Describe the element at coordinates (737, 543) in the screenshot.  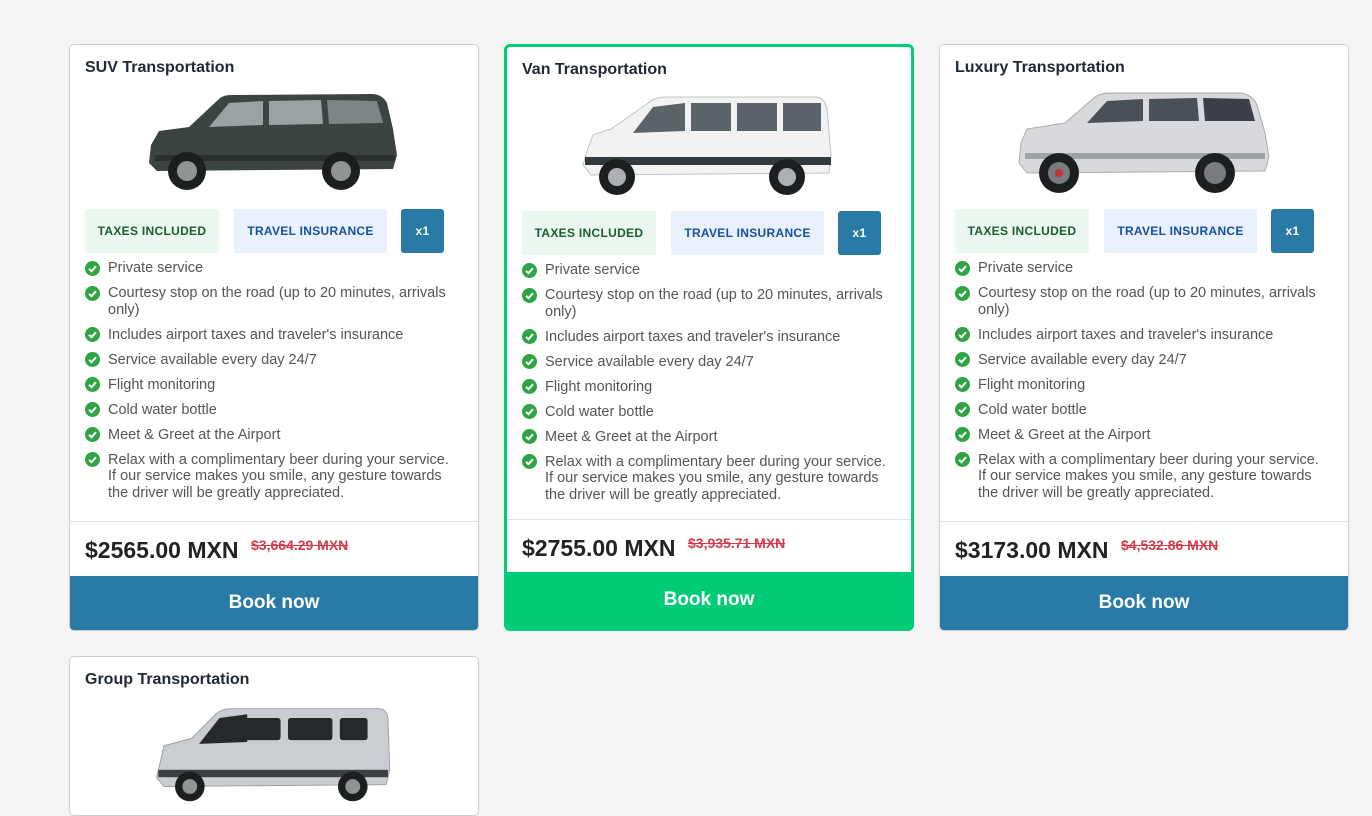
I see `old-price: $3,935.71 MXN` at that location.